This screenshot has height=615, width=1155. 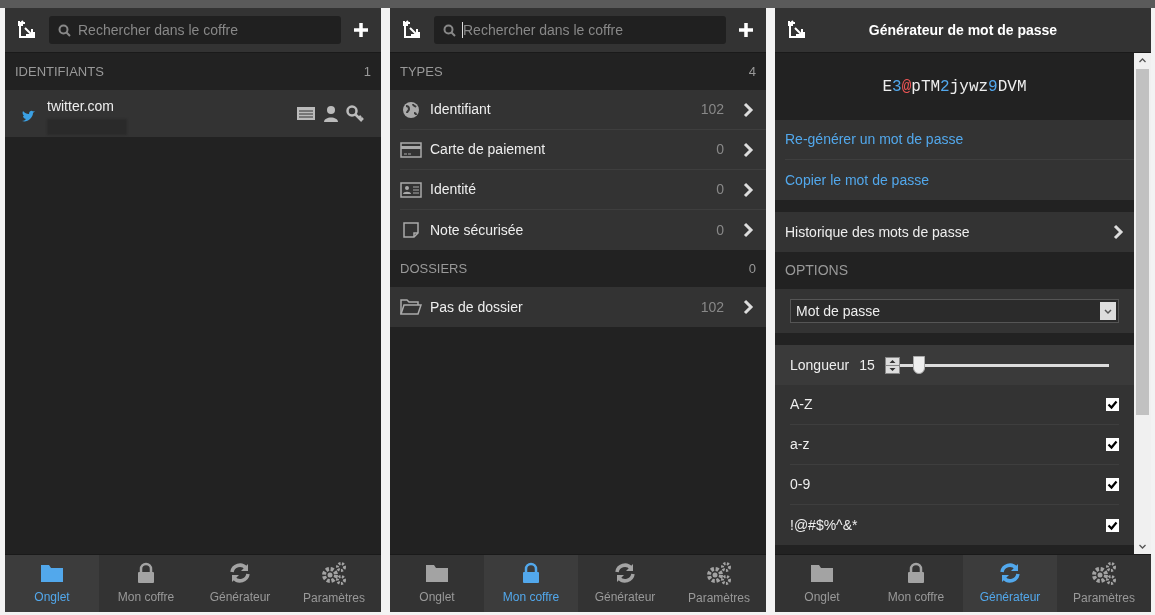 What do you see at coordinates (411, 189) in the screenshot?
I see `id-card-icon` at bounding box center [411, 189].